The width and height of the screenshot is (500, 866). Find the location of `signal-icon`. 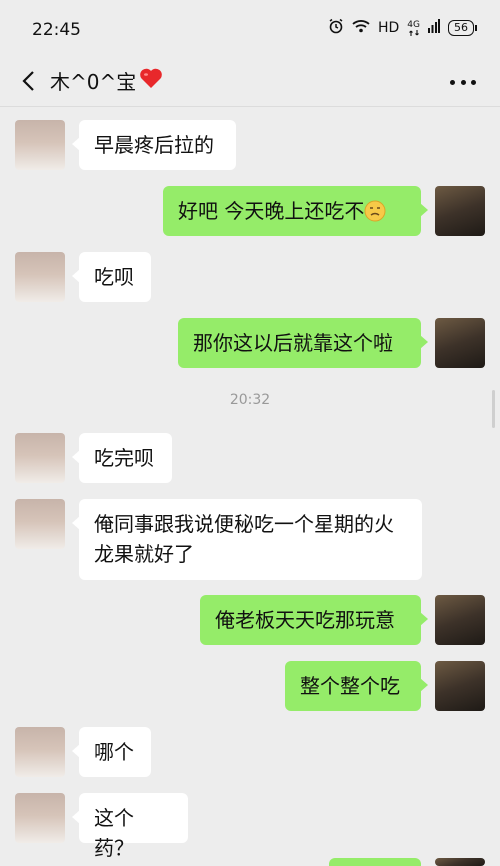

signal-icon is located at coordinates (434, 28).